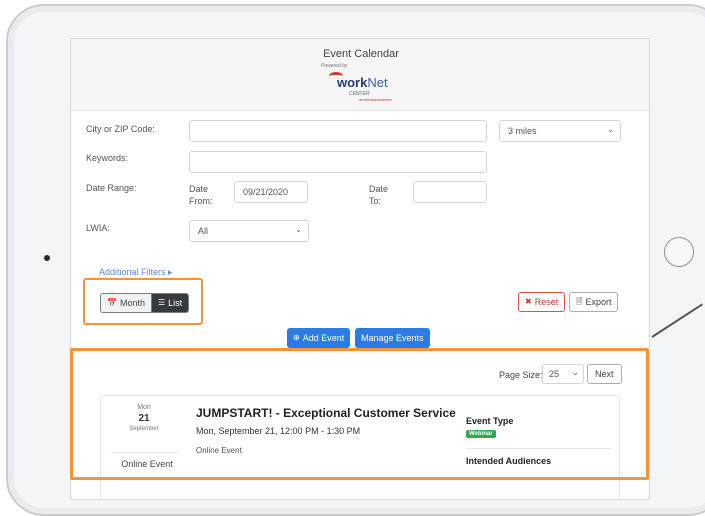 This screenshot has height=516, width=705. Describe the element at coordinates (361, 54) in the screenshot. I see `page-title: Event Calendar` at that location.